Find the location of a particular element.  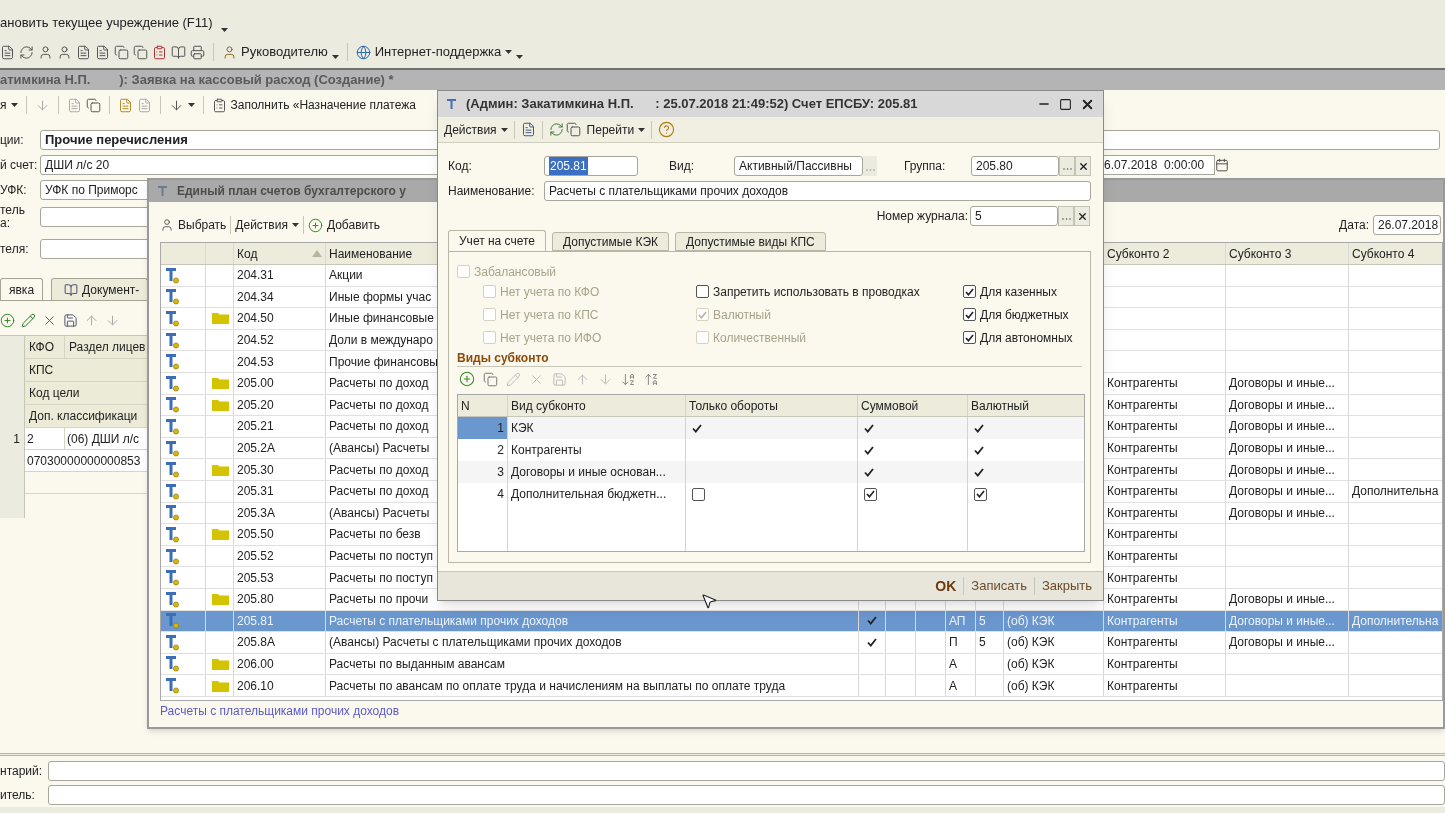

table-cell: 205.81 is located at coordinates (280, 621).